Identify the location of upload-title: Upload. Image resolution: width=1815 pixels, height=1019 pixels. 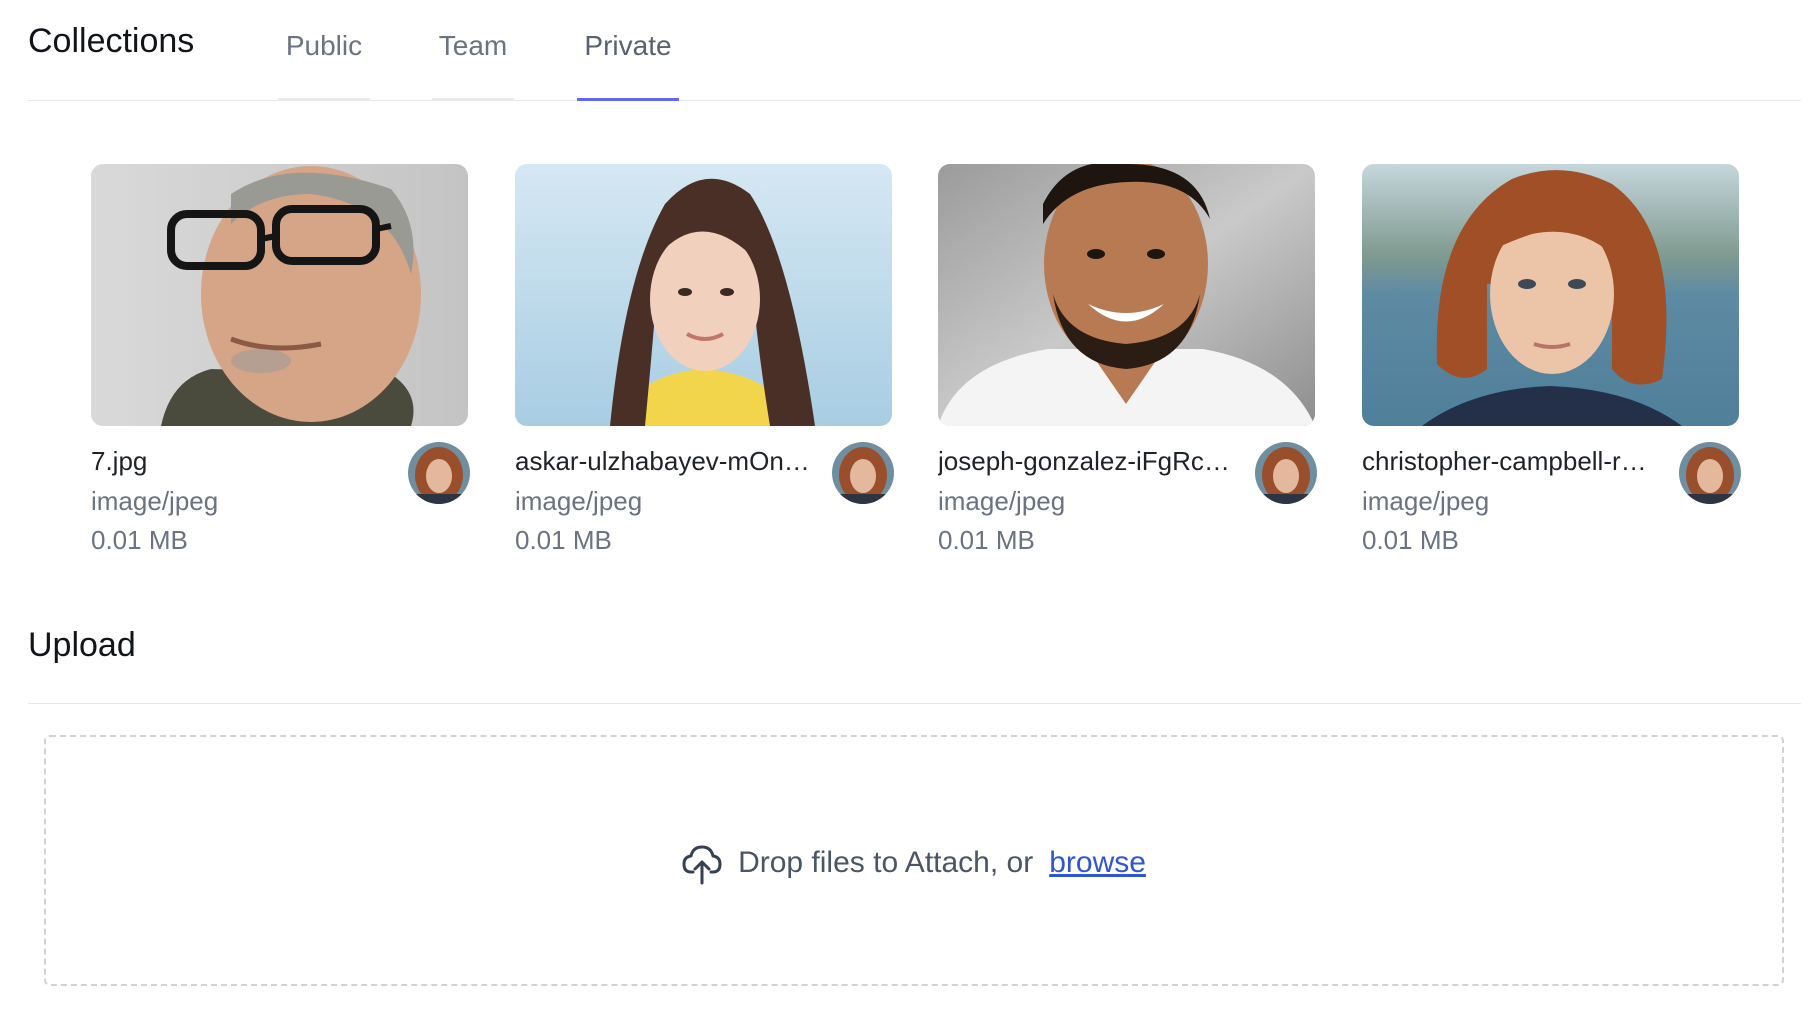
(82, 645).